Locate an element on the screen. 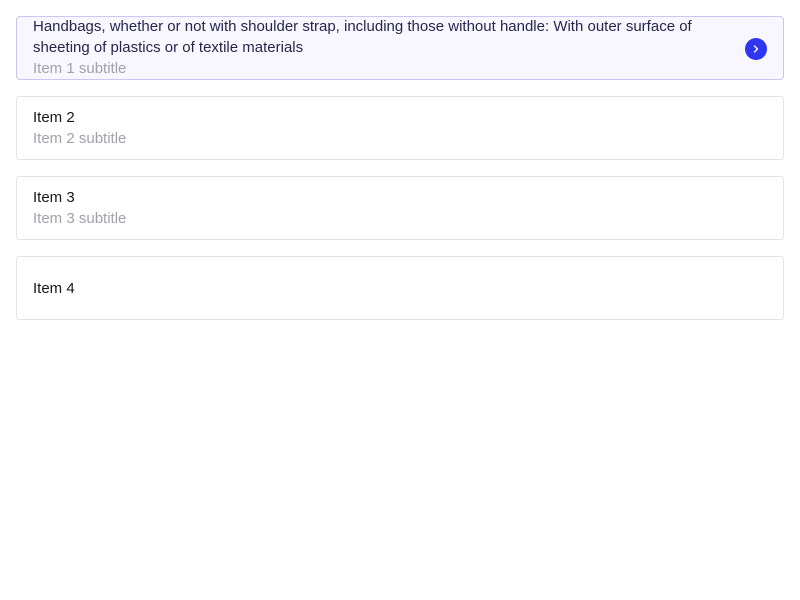 The width and height of the screenshot is (800, 600). list-item-4: Item 4 is located at coordinates (400, 288).